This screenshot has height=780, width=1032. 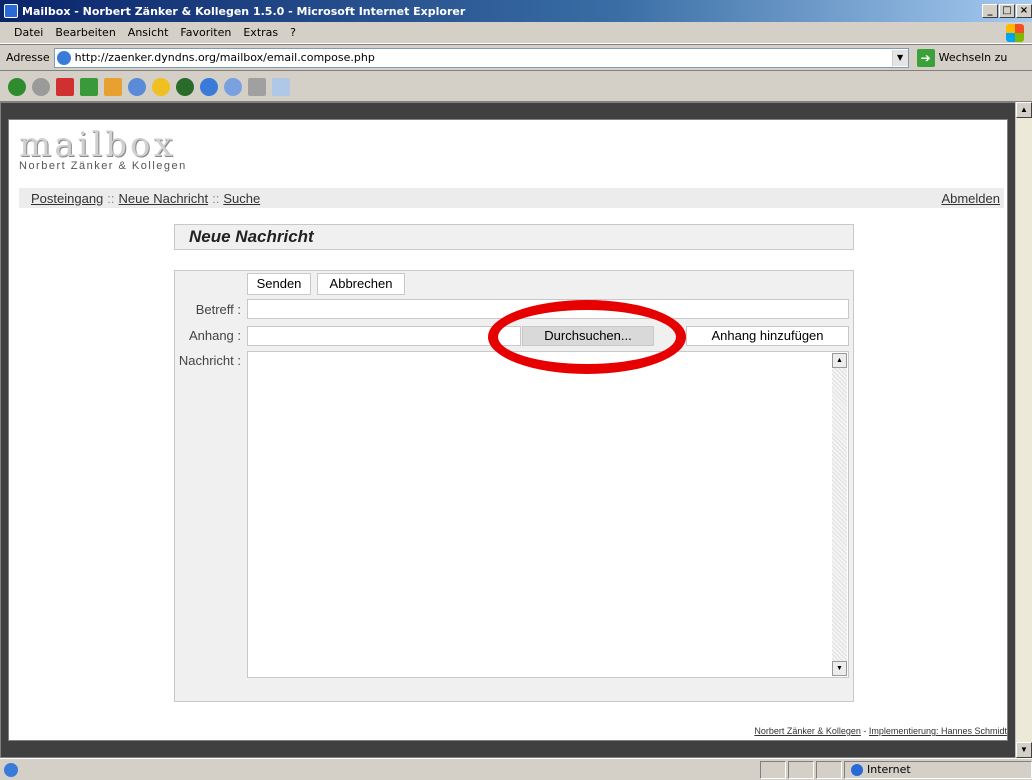 What do you see at coordinates (63, 57) in the screenshot?
I see `page-icon` at bounding box center [63, 57].